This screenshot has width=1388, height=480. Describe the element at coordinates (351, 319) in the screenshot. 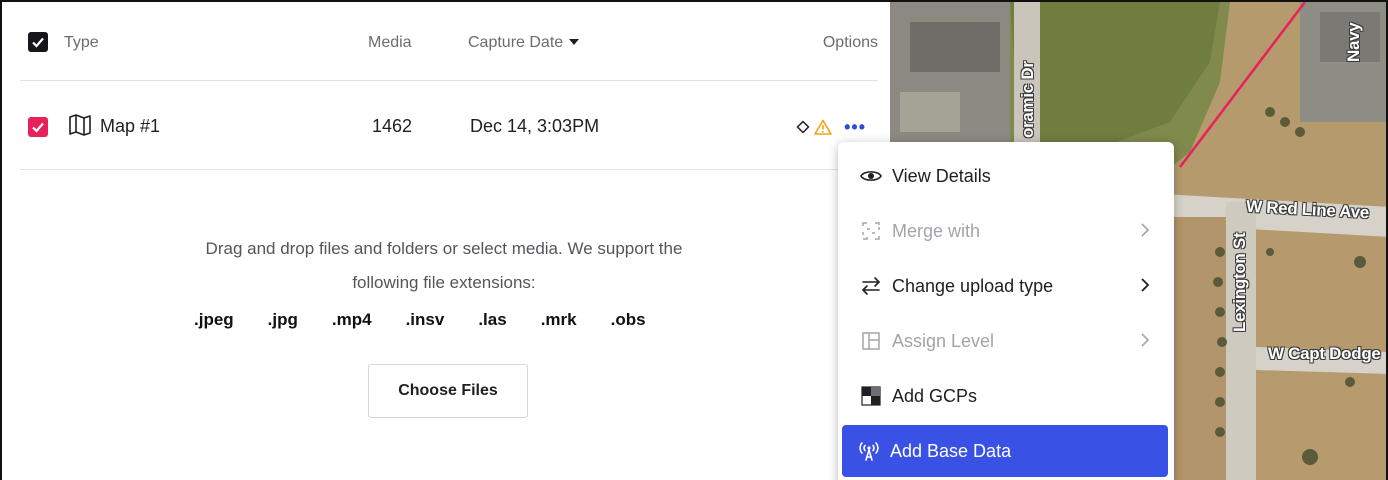

I see `extension-mp4: .mp4` at that location.